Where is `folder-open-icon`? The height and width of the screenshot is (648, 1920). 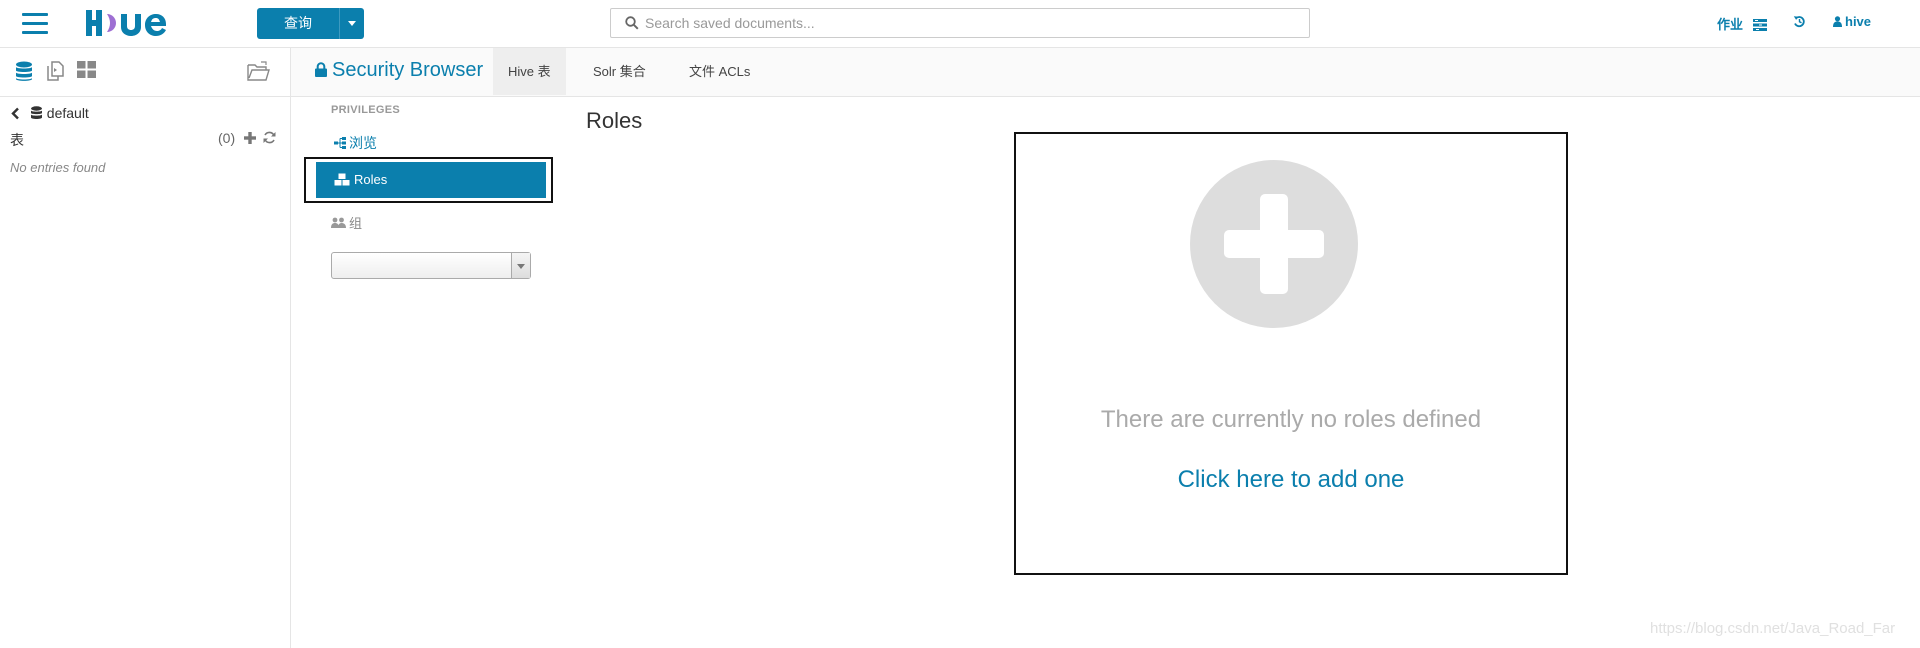
folder-open-icon is located at coordinates (258, 71).